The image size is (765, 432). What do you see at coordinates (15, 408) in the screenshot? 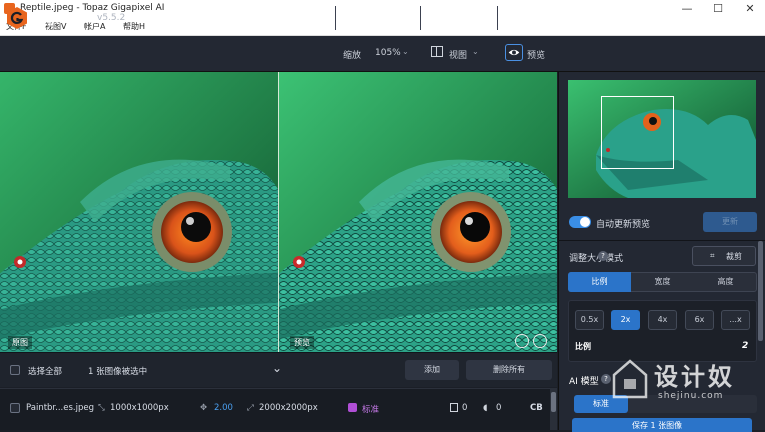
I see `file-checkbox` at bounding box center [15, 408].